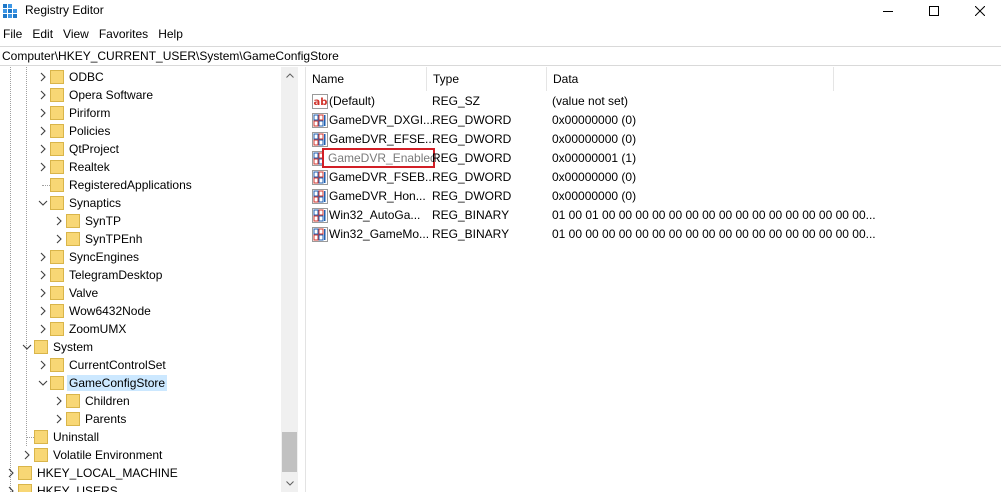 This screenshot has height=492, width=1001. I want to click on value-row: GameDVR_EFSE... REG_DWORD 0x00000000 (0), so click(653, 139).